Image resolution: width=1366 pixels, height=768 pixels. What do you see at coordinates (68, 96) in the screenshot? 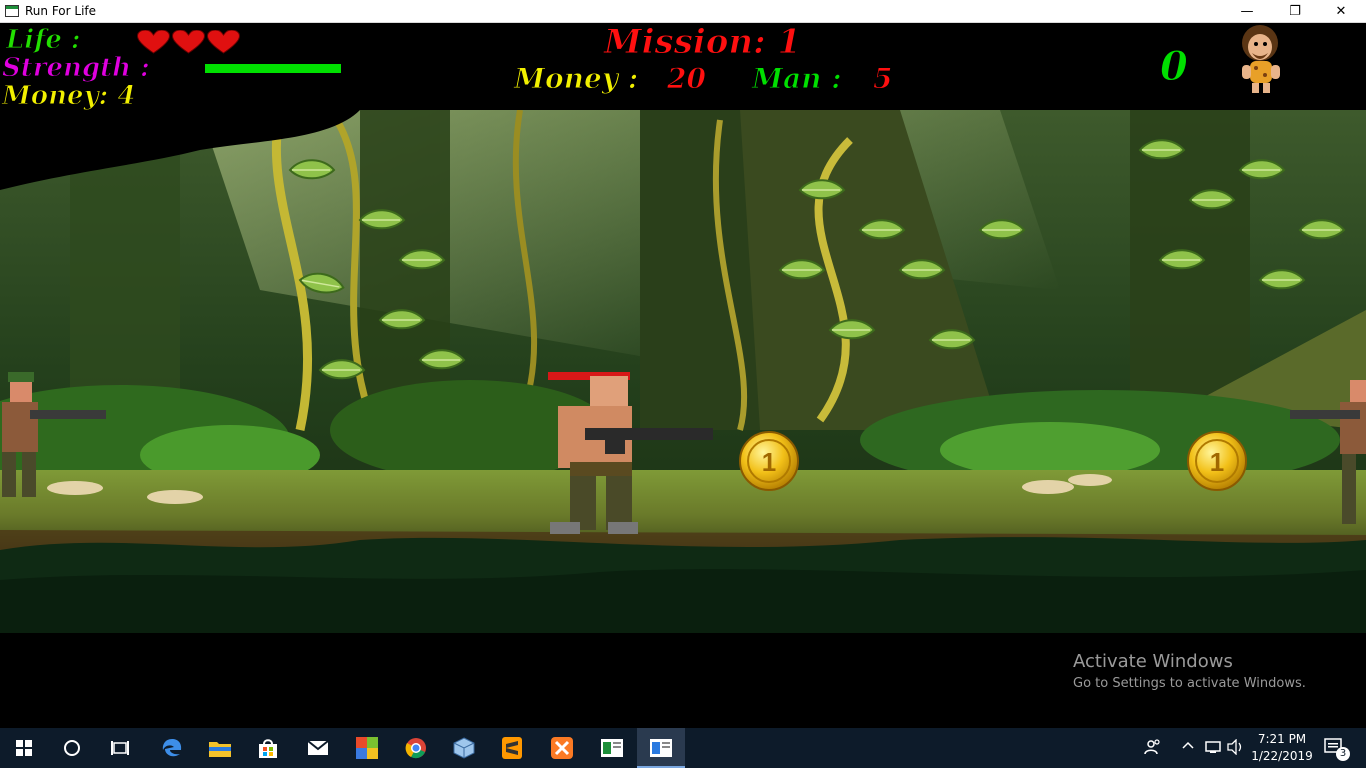
I see `money-label: Money: 4` at bounding box center [68, 96].